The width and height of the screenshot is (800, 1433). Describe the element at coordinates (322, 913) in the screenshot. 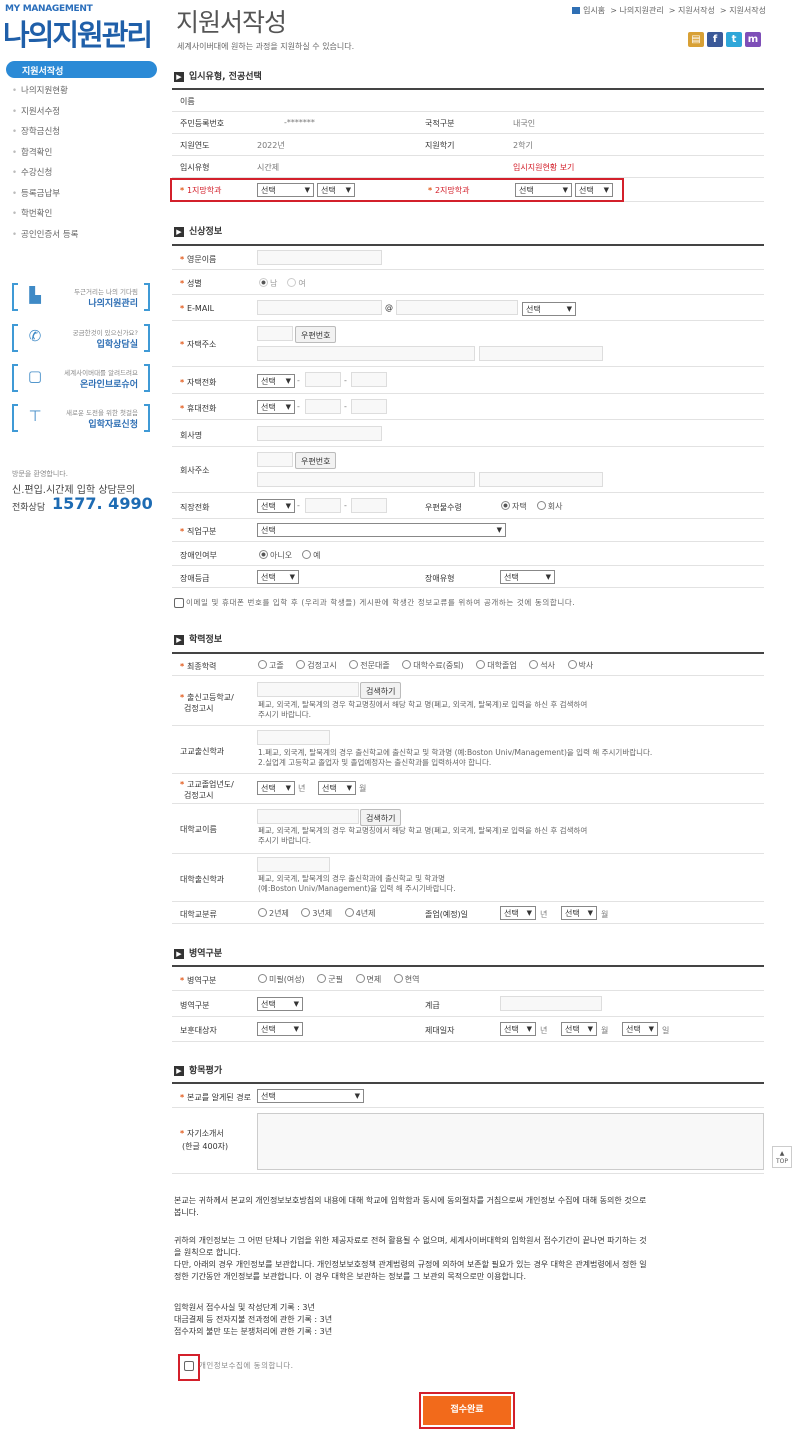

I see `uni-type-radios: 2년제 3년제 4년제` at that location.